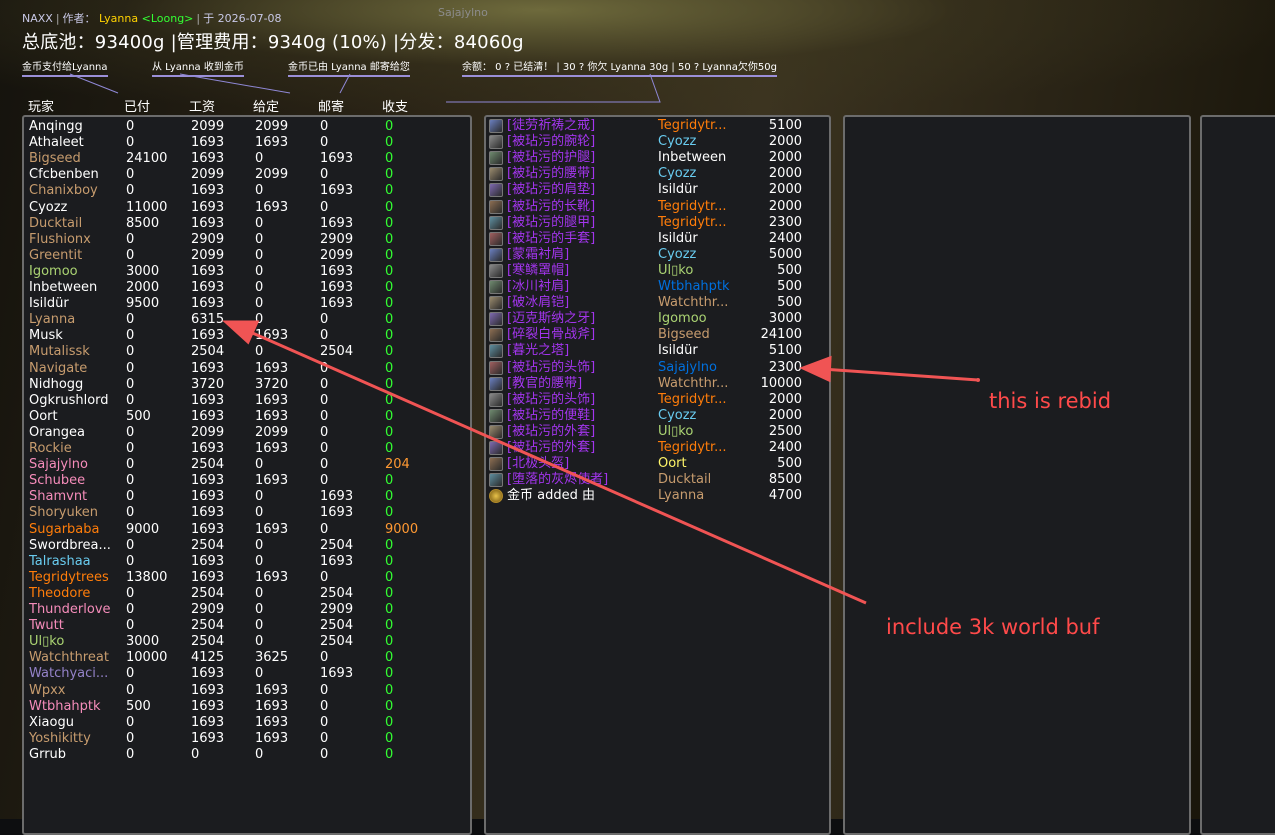 Image resolution: width=1275 pixels, height=835 pixels. I want to click on annotation-rebid: this is rebid, so click(1050, 401).